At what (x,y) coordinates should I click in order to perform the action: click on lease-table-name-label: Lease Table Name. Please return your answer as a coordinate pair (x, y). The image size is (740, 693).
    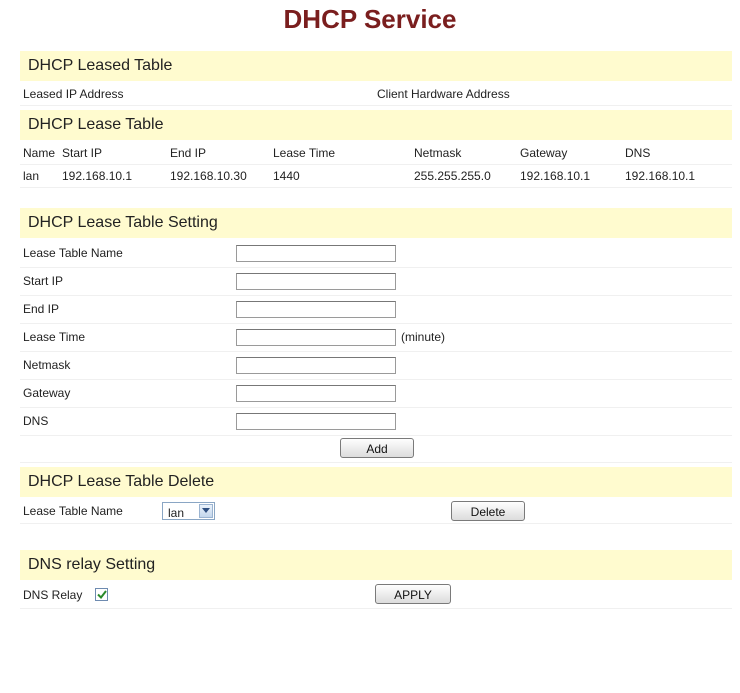
    Looking at the image, I should click on (73, 253).